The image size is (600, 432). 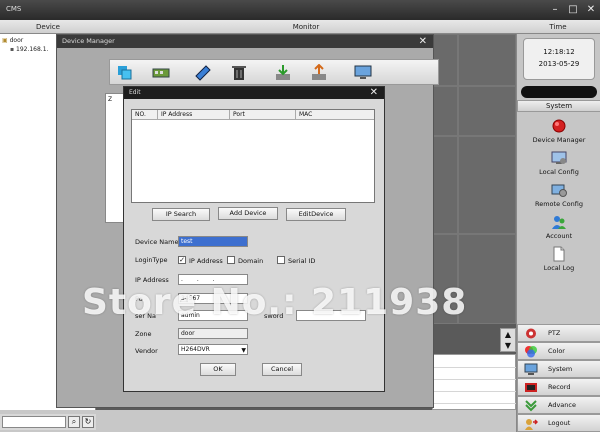 I want to click on login-serial-checkbox, so click(x=281, y=260).